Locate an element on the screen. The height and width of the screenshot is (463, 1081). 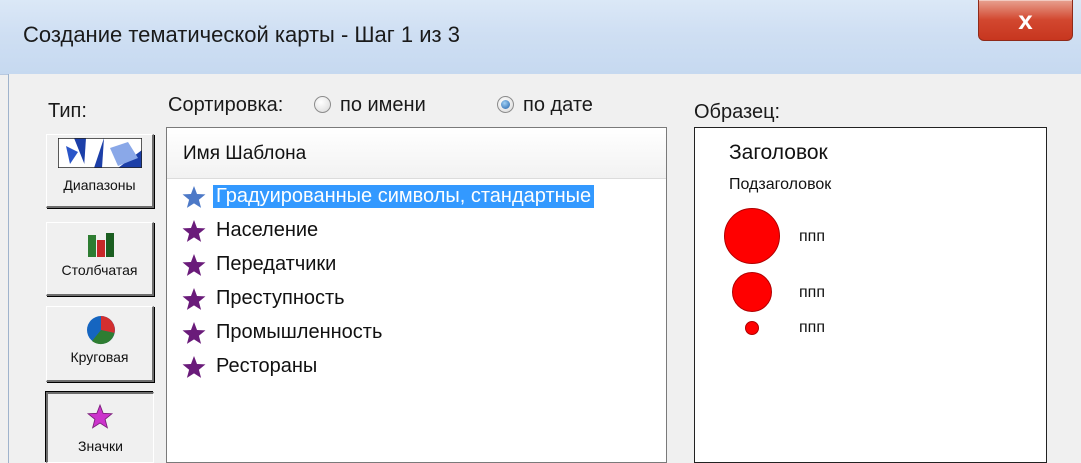
type-button-label: Столбчатая is located at coordinates (99, 270).